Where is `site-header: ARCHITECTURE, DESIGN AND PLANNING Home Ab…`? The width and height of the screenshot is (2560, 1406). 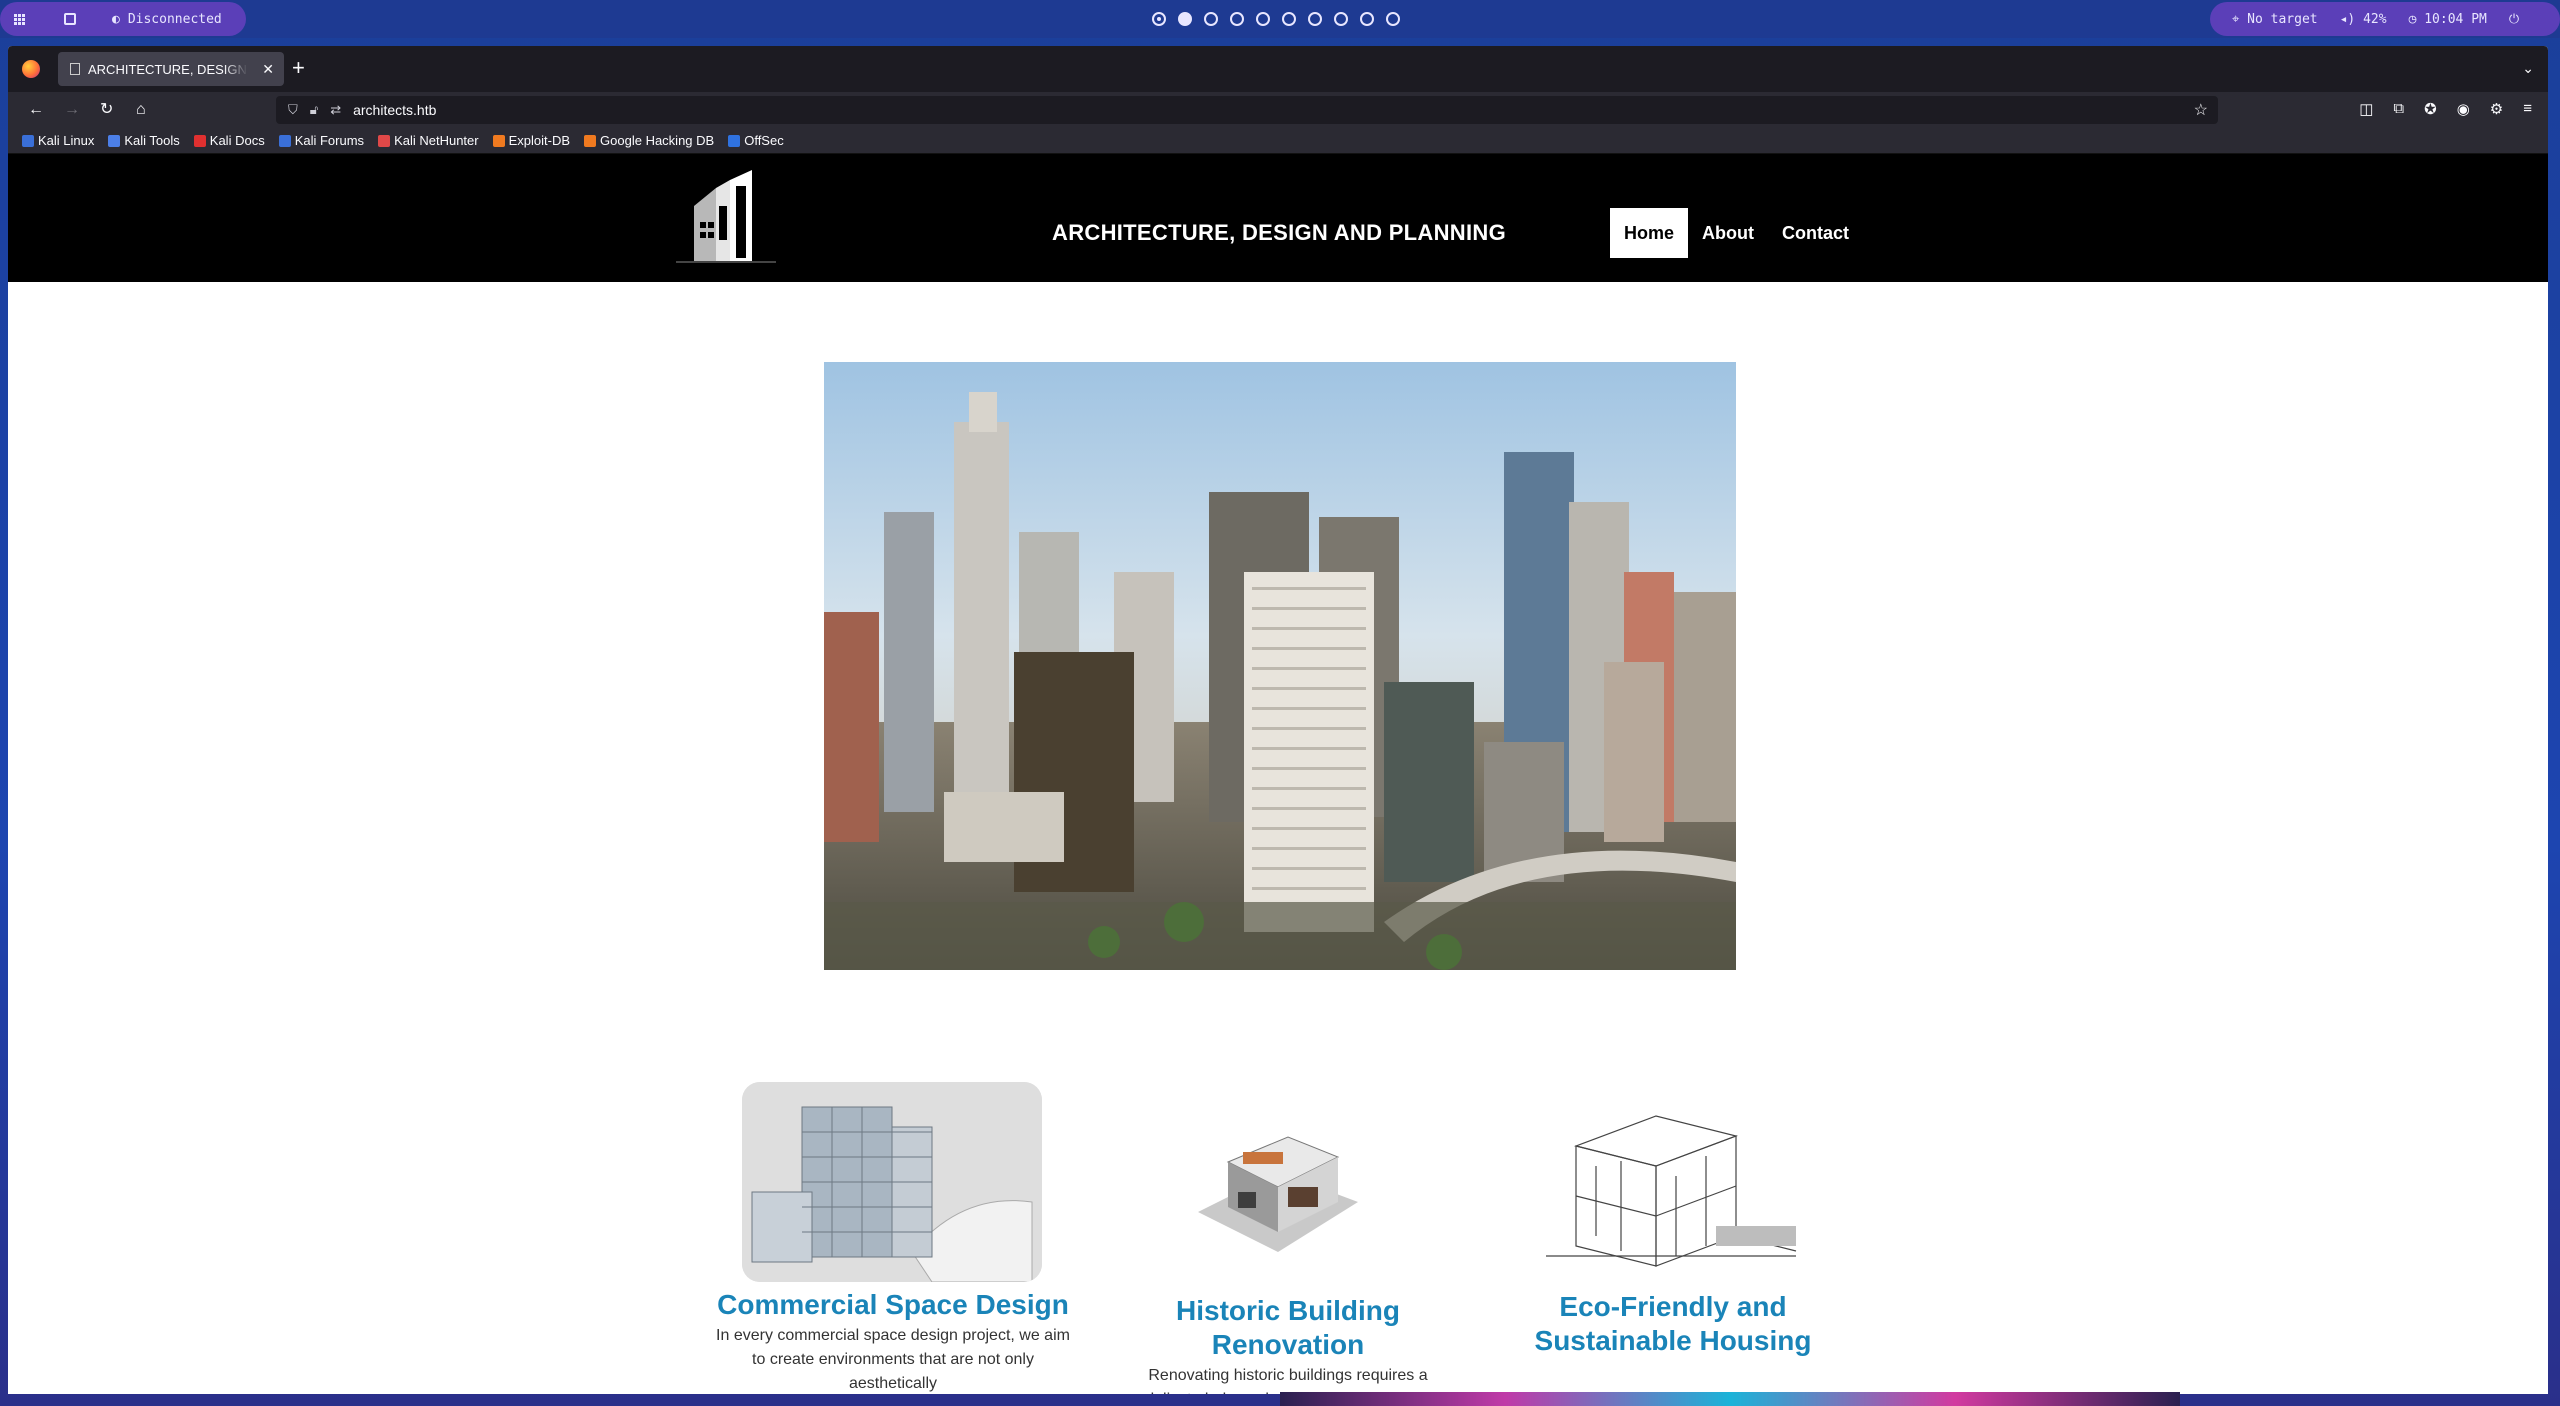 site-header: ARCHITECTURE, DESIGN AND PLANNING Home Ab… is located at coordinates (1278, 218).